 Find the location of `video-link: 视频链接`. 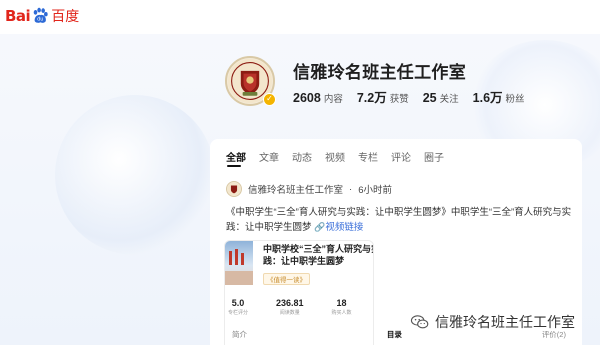

video-link: 视频链接 is located at coordinates (344, 227).